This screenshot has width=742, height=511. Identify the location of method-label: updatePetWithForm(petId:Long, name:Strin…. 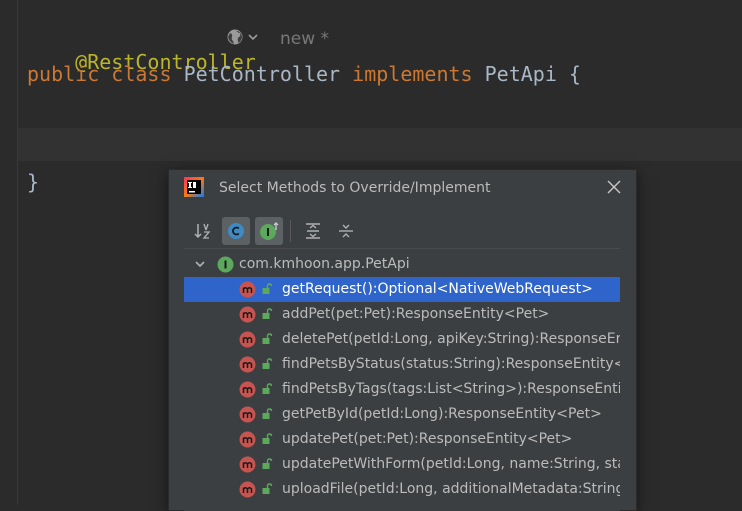
(451, 464).